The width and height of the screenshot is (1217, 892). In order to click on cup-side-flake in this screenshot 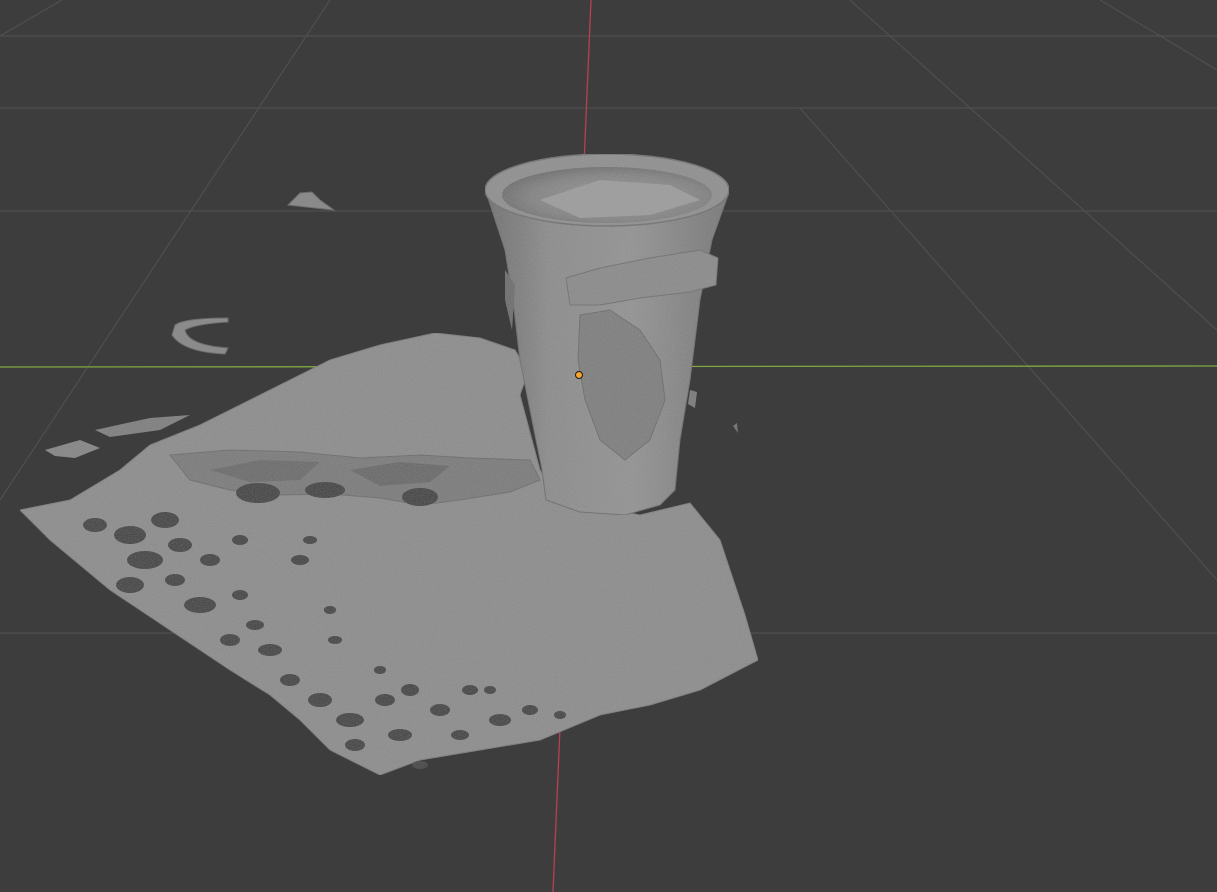, I will do `click(692, 399)`.